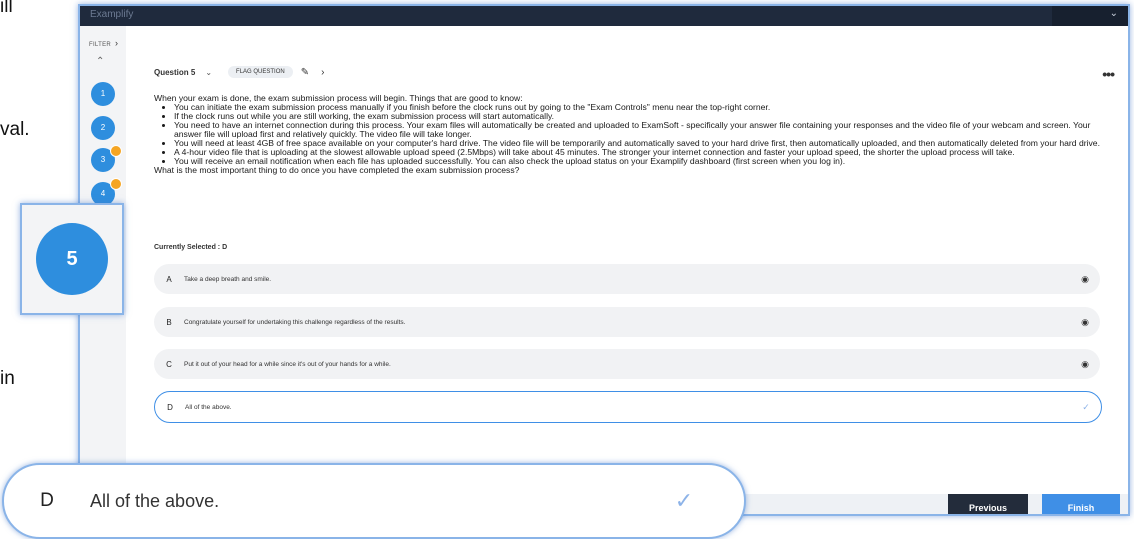 The image size is (1134, 539). I want to click on question-nav-5-zoomed: 5, so click(72, 259).